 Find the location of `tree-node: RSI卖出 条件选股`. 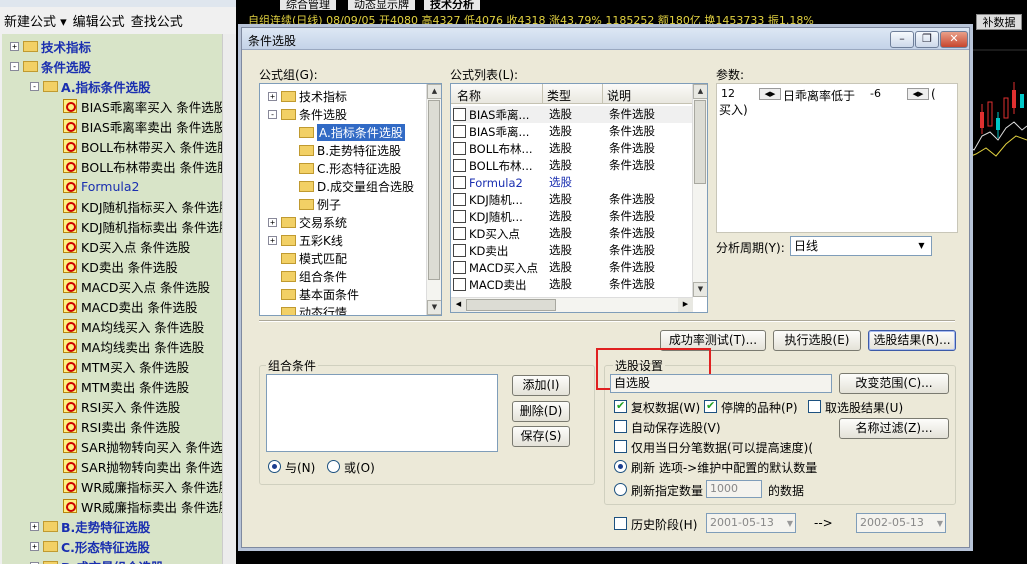

tree-node: RSI卖出 条件选股 is located at coordinates (115, 426).